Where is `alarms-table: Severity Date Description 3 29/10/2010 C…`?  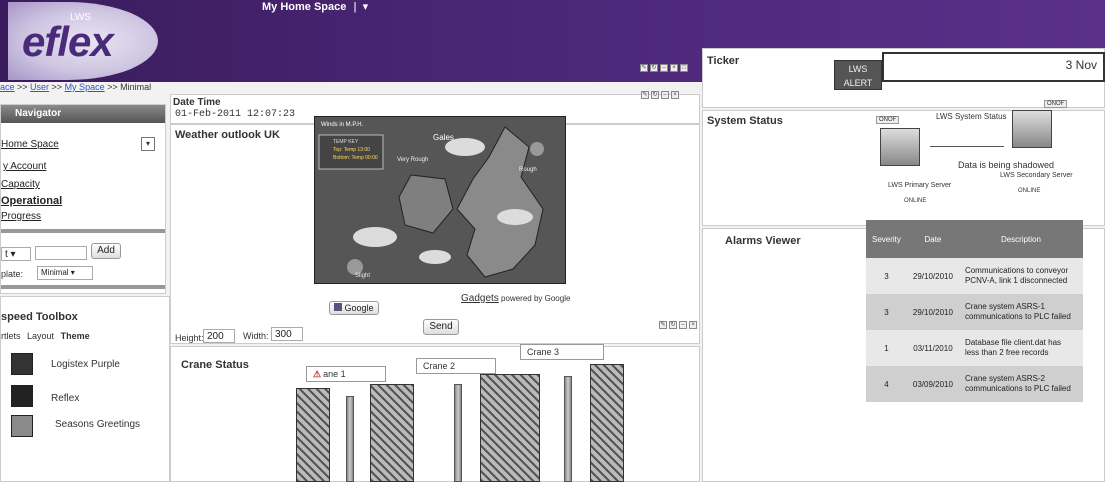
alarms-table: Severity Date Description 3 29/10/2010 C… is located at coordinates (974, 311).